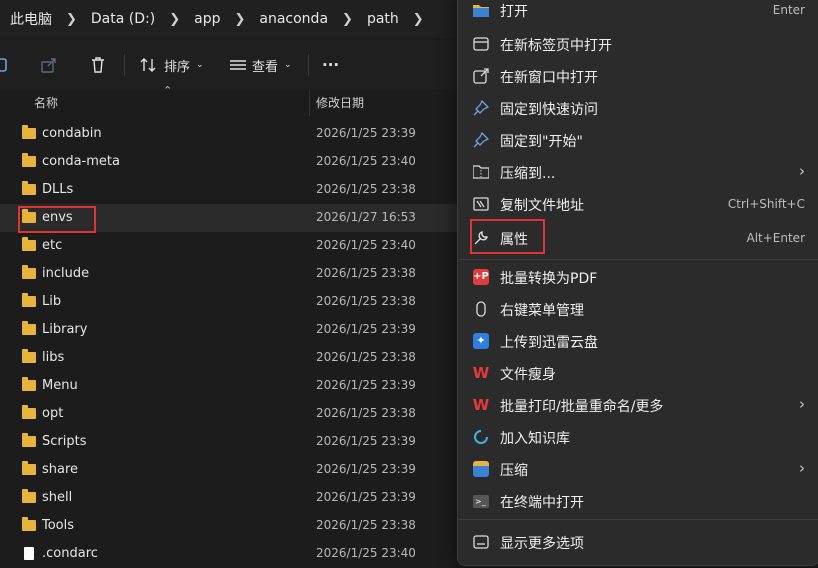 The width and height of the screenshot is (818, 568). I want to click on file-icon, so click(29, 553).